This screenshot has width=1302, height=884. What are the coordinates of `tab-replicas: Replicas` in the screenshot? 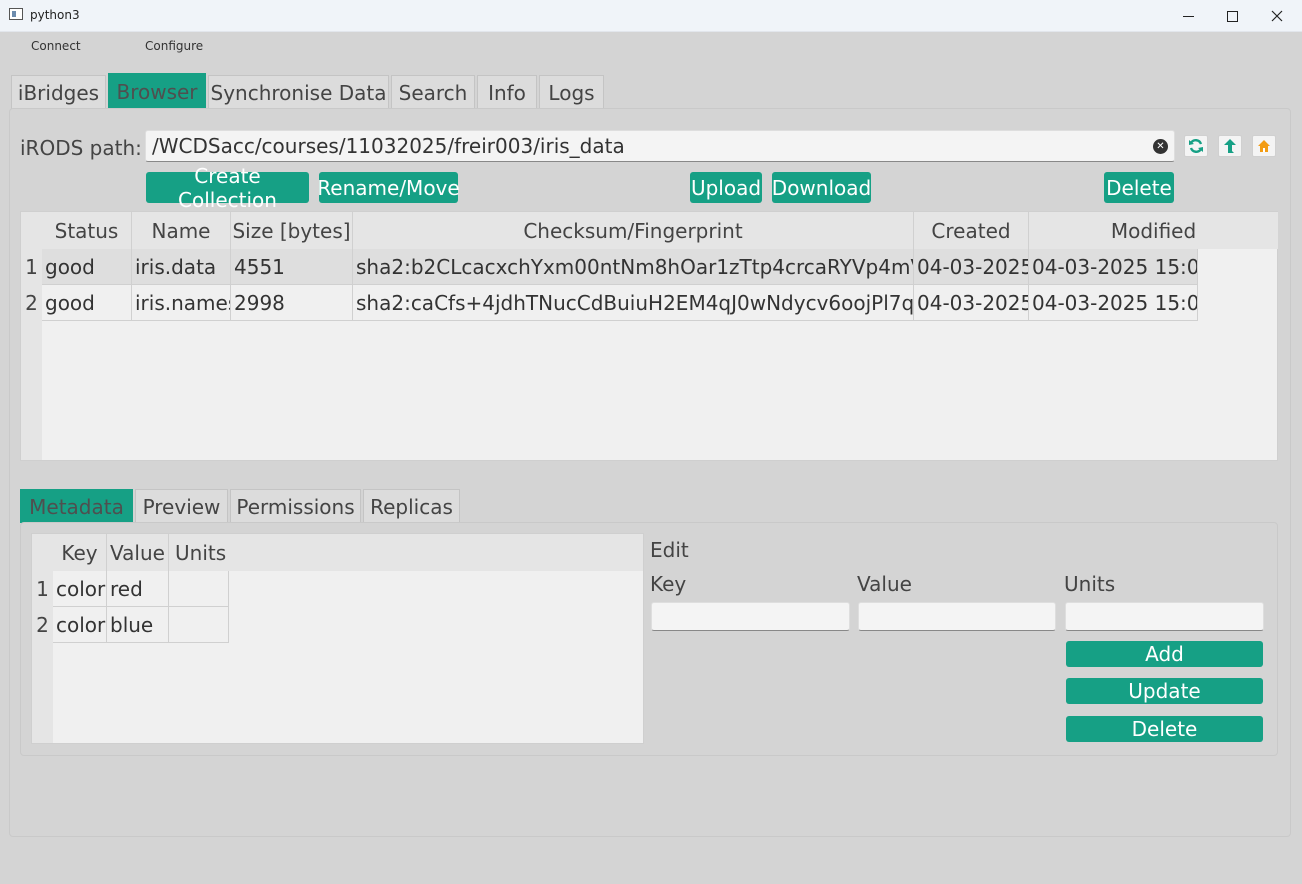 It's located at (411, 506).